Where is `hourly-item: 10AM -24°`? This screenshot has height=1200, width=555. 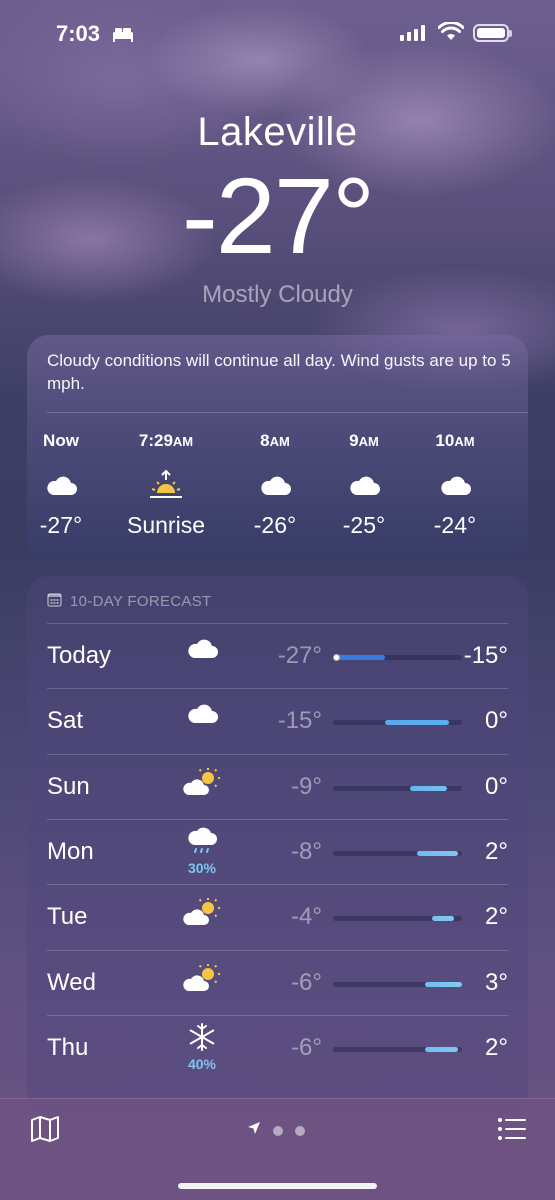
hourly-item: 10AM -24° is located at coordinates (455, 485).